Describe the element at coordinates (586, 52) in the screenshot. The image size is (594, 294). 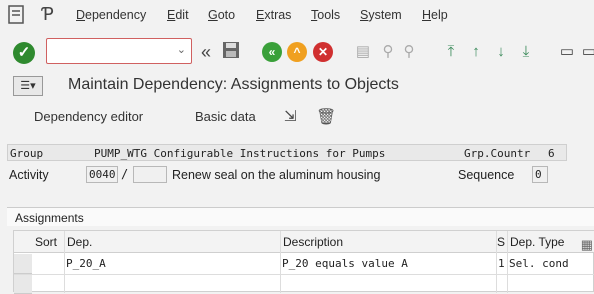
I see `layout-icon-2: ▭` at that location.